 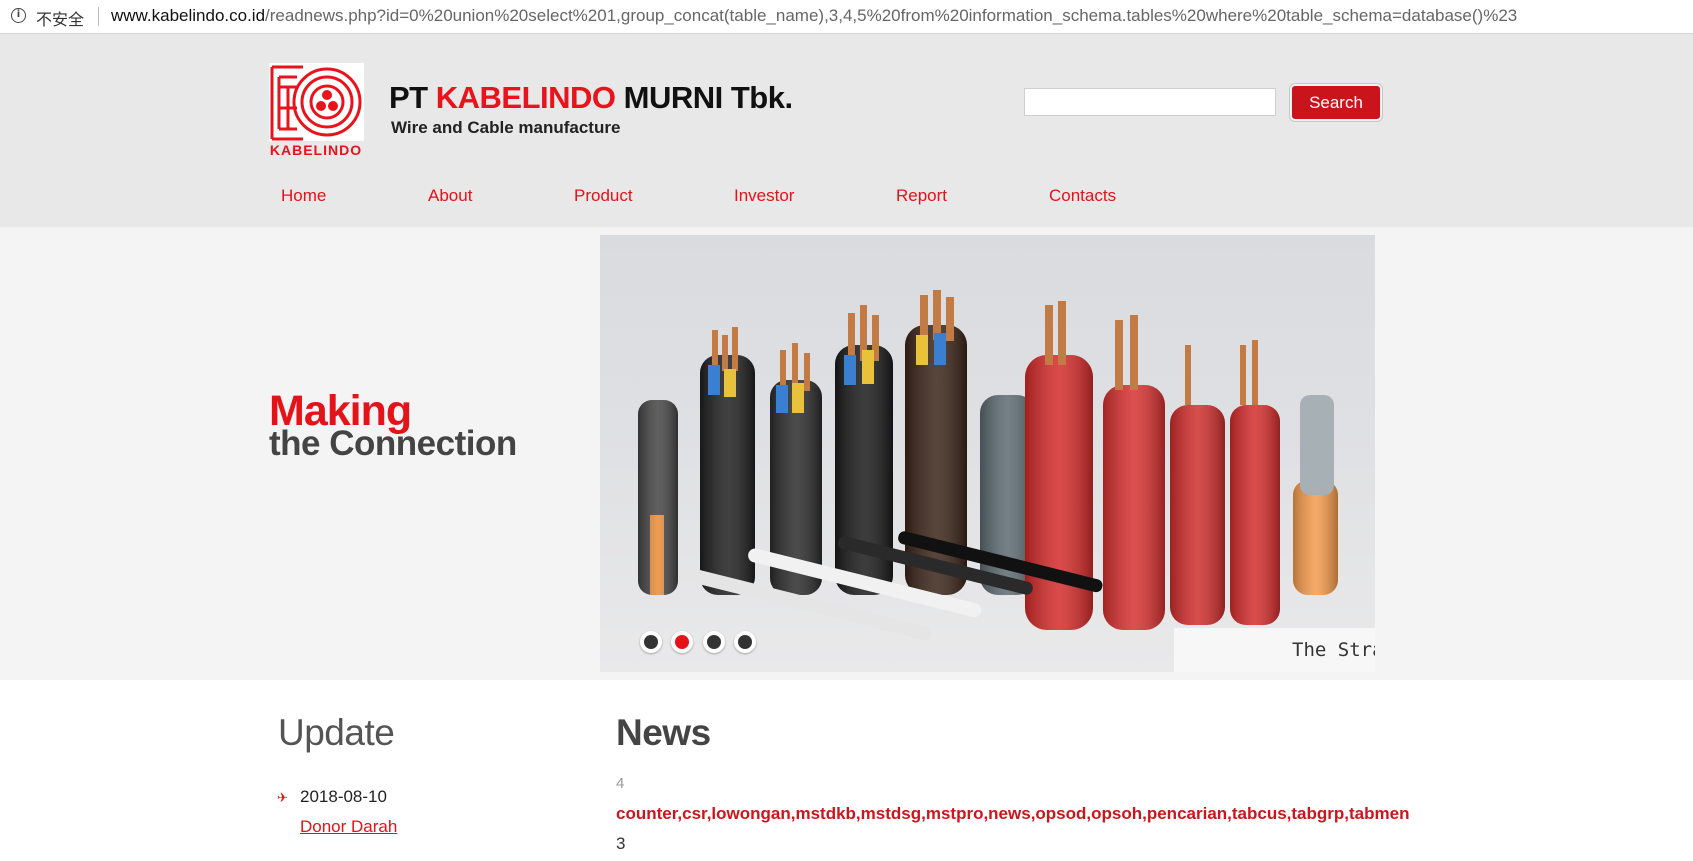 I want to click on nav-report: Report, so click(x=921, y=196).